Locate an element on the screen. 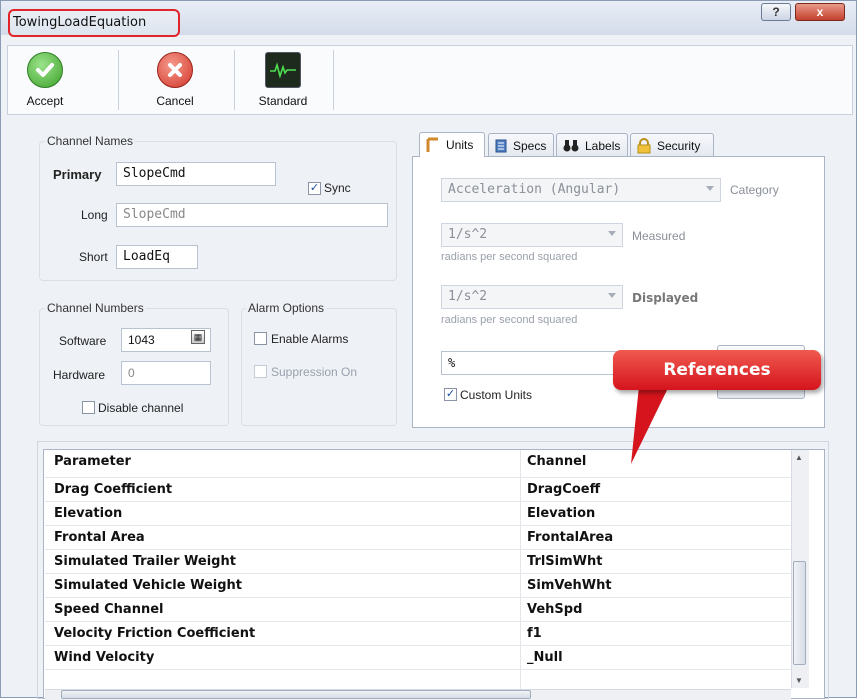 The height and width of the screenshot is (700, 857). parameter-cell: Velocity Friction Coefficient is located at coordinates (155, 633).